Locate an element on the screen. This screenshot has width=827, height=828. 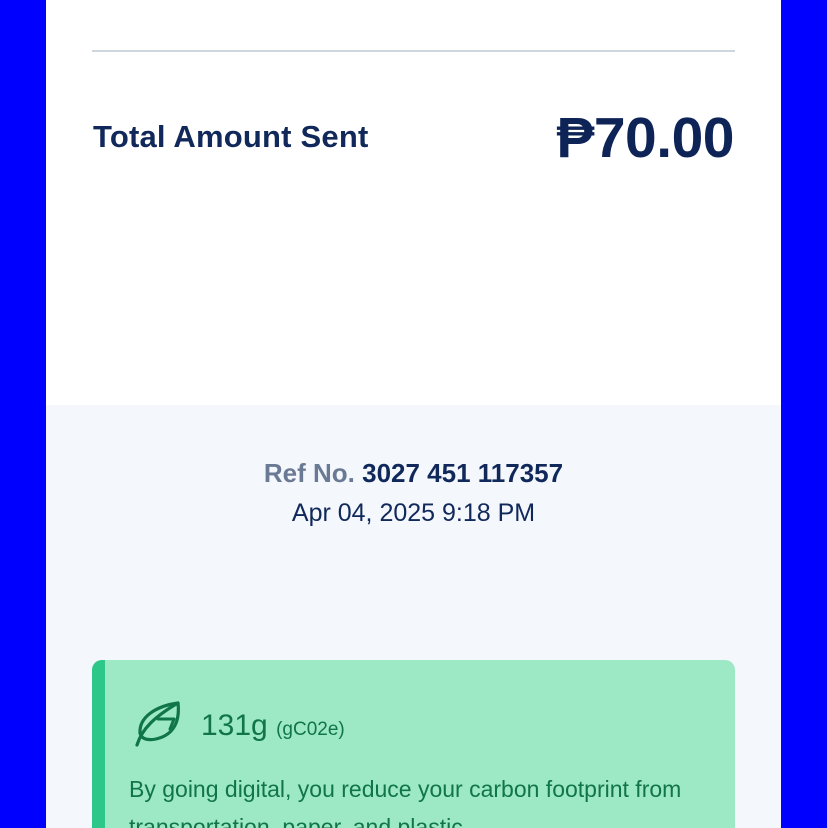
carbon-saved-value: 131g is located at coordinates (234, 725).